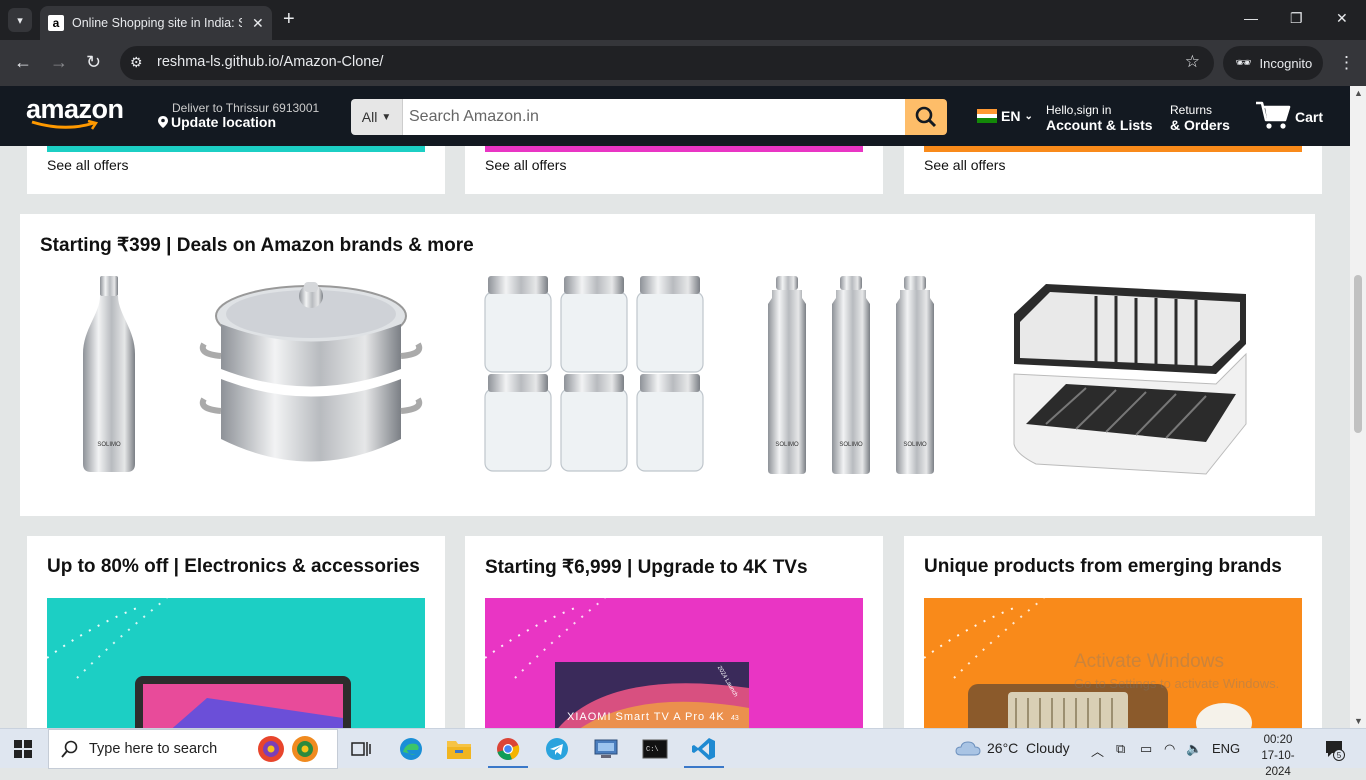 The height and width of the screenshot is (780, 1366). What do you see at coordinates (361, 749) in the screenshot?
I see `task-view-icon` at bounding box center [361, 749].